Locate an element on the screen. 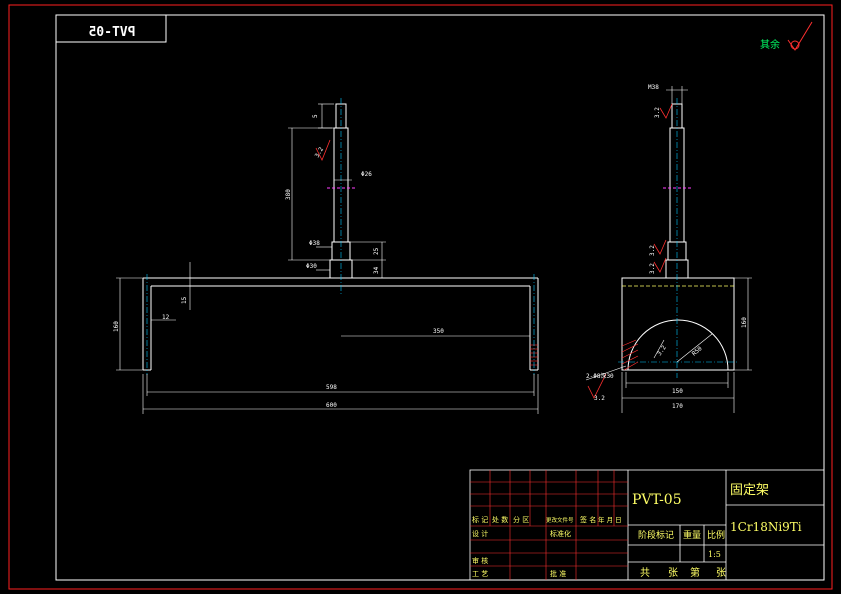 Image resolution: width=841 pixels, height=594 pixels. tb-part-name: 固定架 is located at coordinates (749, 490).